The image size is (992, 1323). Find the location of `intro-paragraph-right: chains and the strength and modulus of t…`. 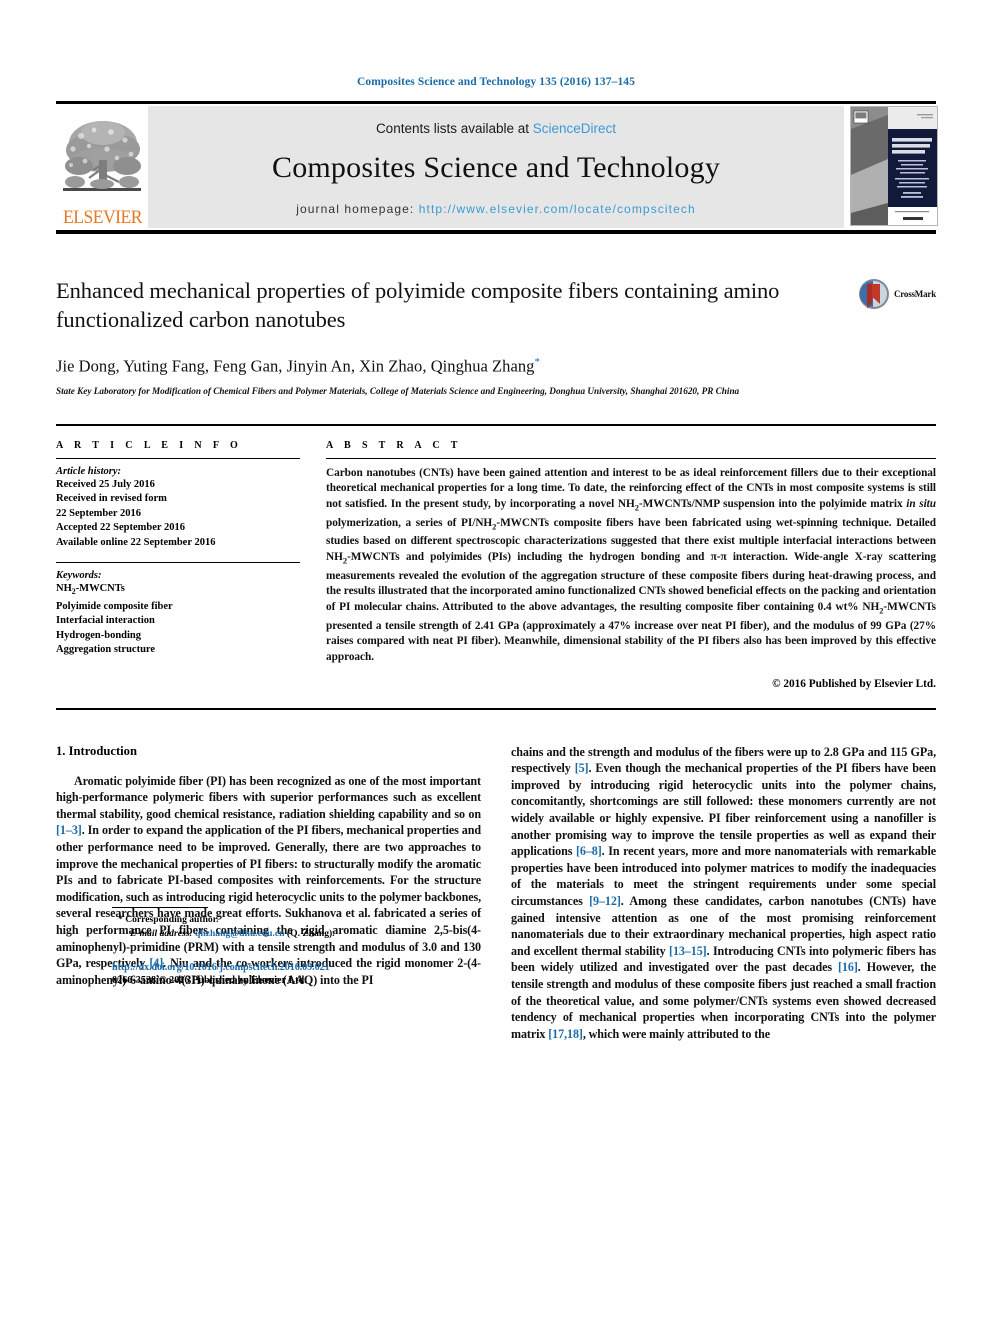

intro-paragraph-right: chains and the strength and modulus of t… is located at coordinates (724, 892).